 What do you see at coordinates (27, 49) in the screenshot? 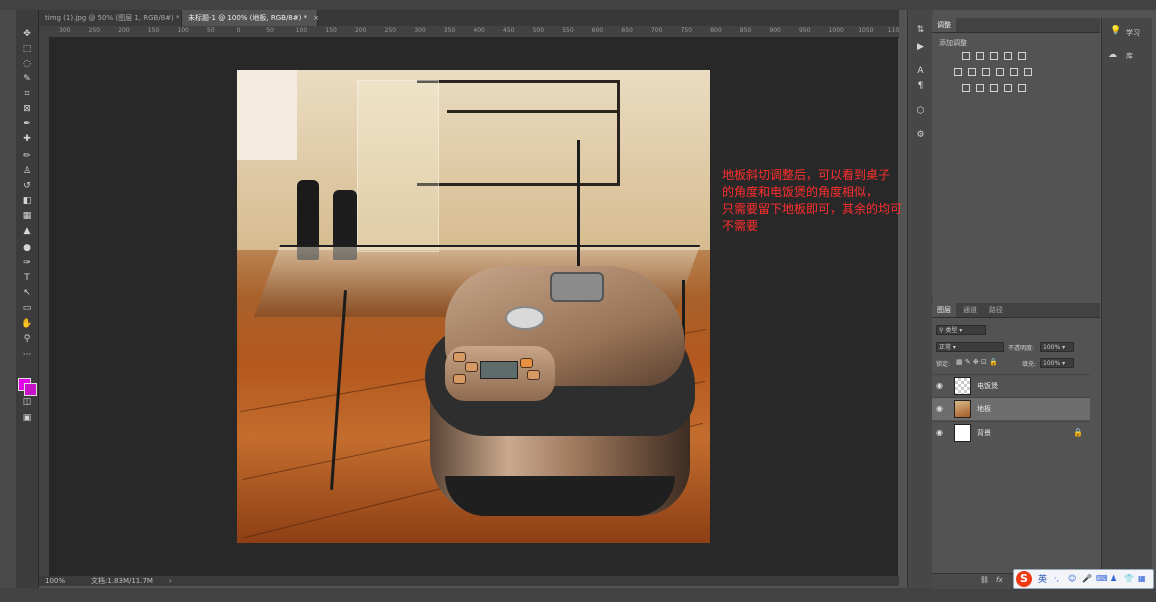
I see `marquee-tool-icon: ⬚` at bounding box center [27, 49].